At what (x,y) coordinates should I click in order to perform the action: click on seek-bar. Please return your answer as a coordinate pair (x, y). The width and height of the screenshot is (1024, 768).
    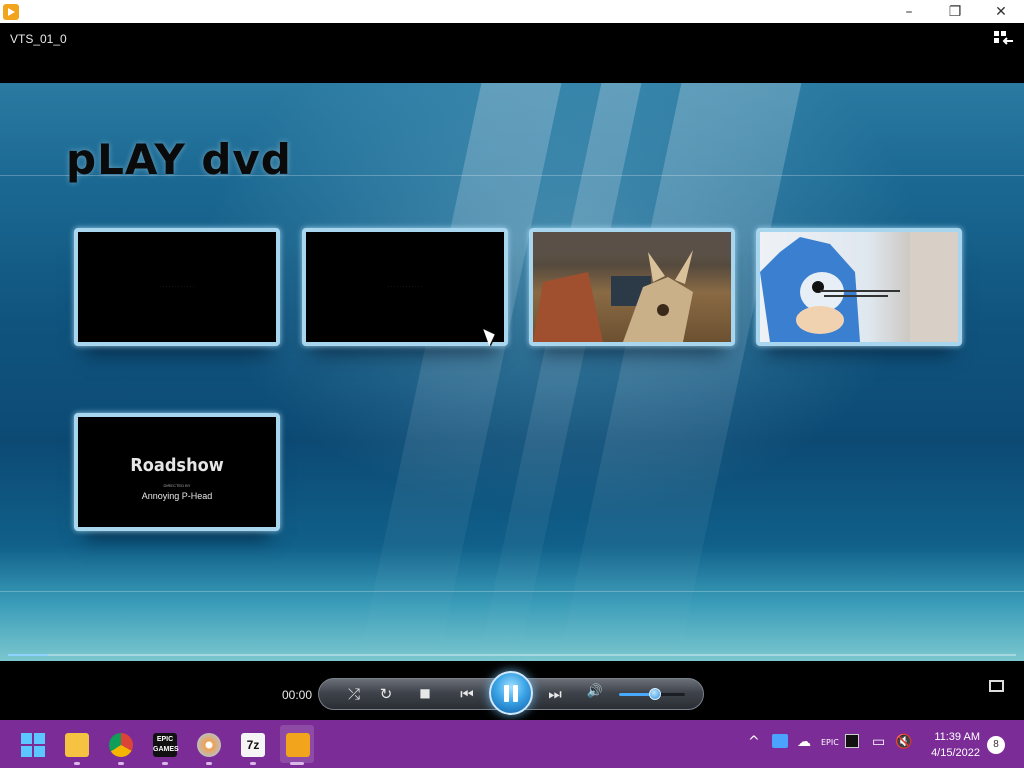
    Looking at the image, I should click on (512, 655).